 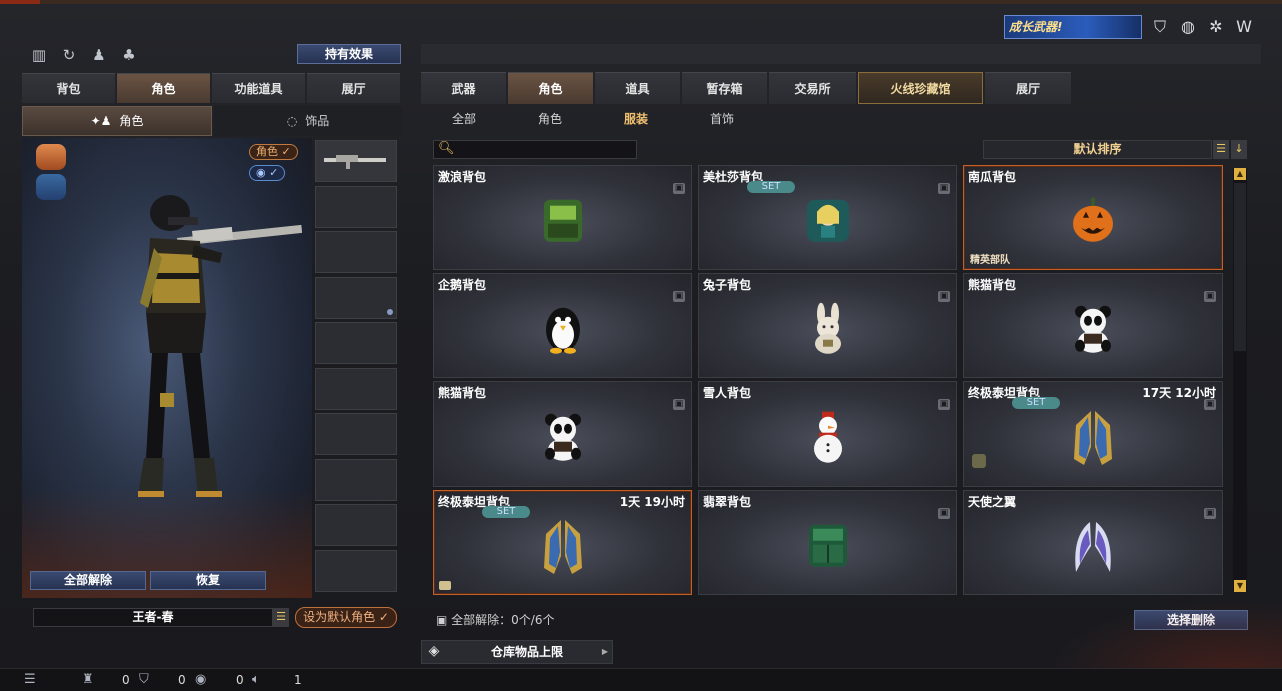 What do you see at coordinates (562, 542) in the screenshot?
I see `item-card: 终极泰坦背包 1天 19小时 SET` at bounding box center [562, 542].